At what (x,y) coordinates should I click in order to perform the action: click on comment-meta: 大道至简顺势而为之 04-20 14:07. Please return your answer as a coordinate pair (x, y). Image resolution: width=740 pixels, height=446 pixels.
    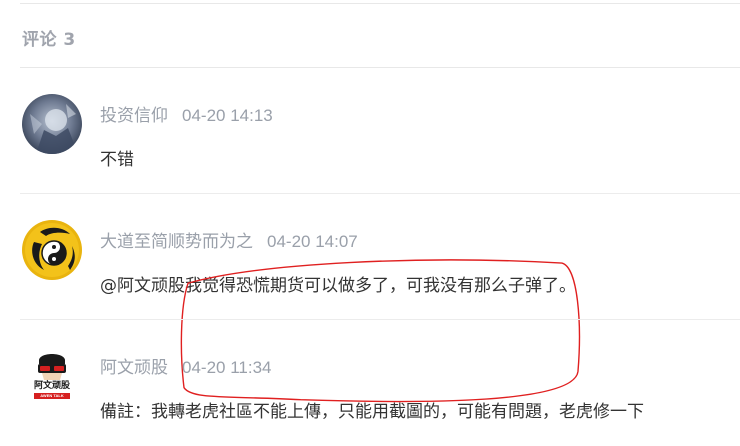
    Looking at the image, I should click on (229, 239).